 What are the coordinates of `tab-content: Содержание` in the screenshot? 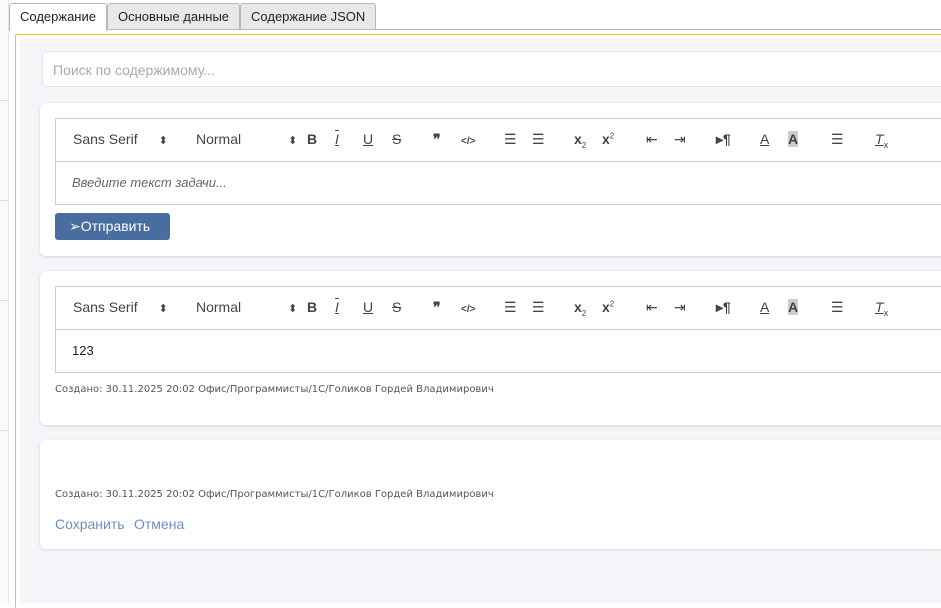 It's located at (58, 17).